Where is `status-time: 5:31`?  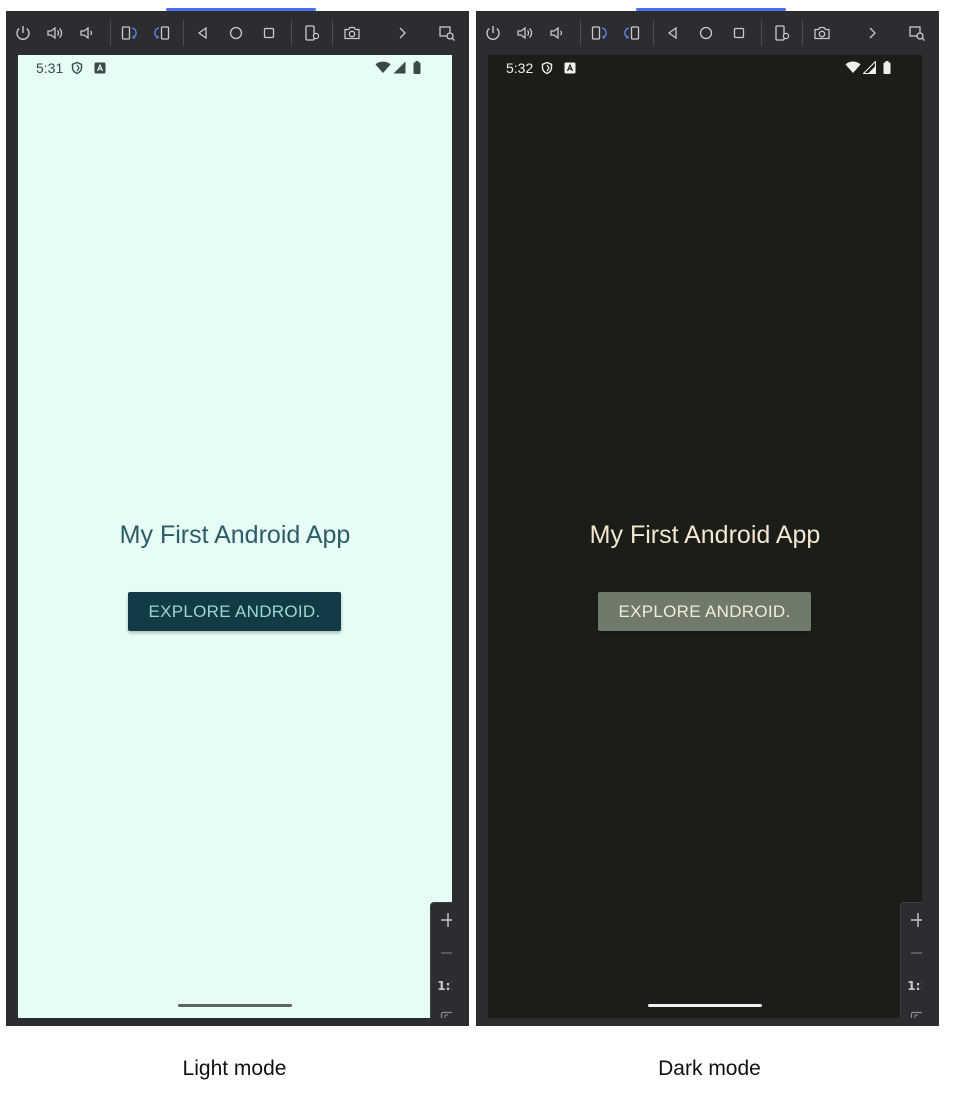 status-time: 5:31 is located at coordinates (50, 68).